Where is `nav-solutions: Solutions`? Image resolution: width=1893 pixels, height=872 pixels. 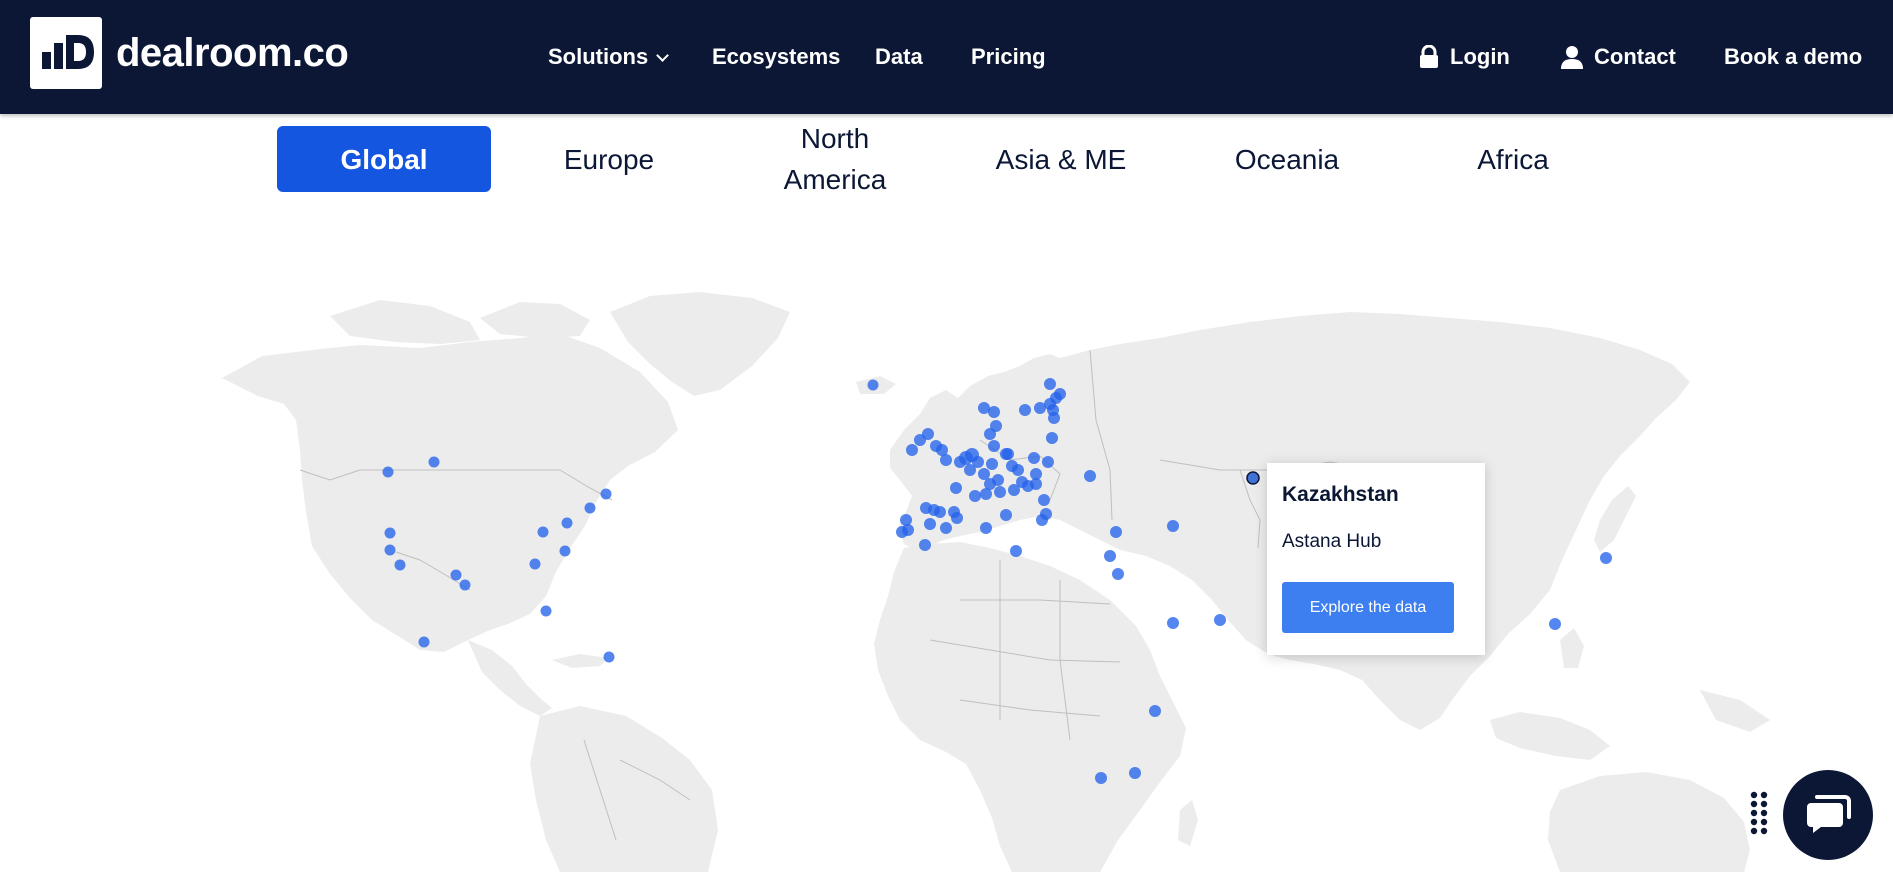
nav-solutions: Solutions is located at coordinates (609, 57).